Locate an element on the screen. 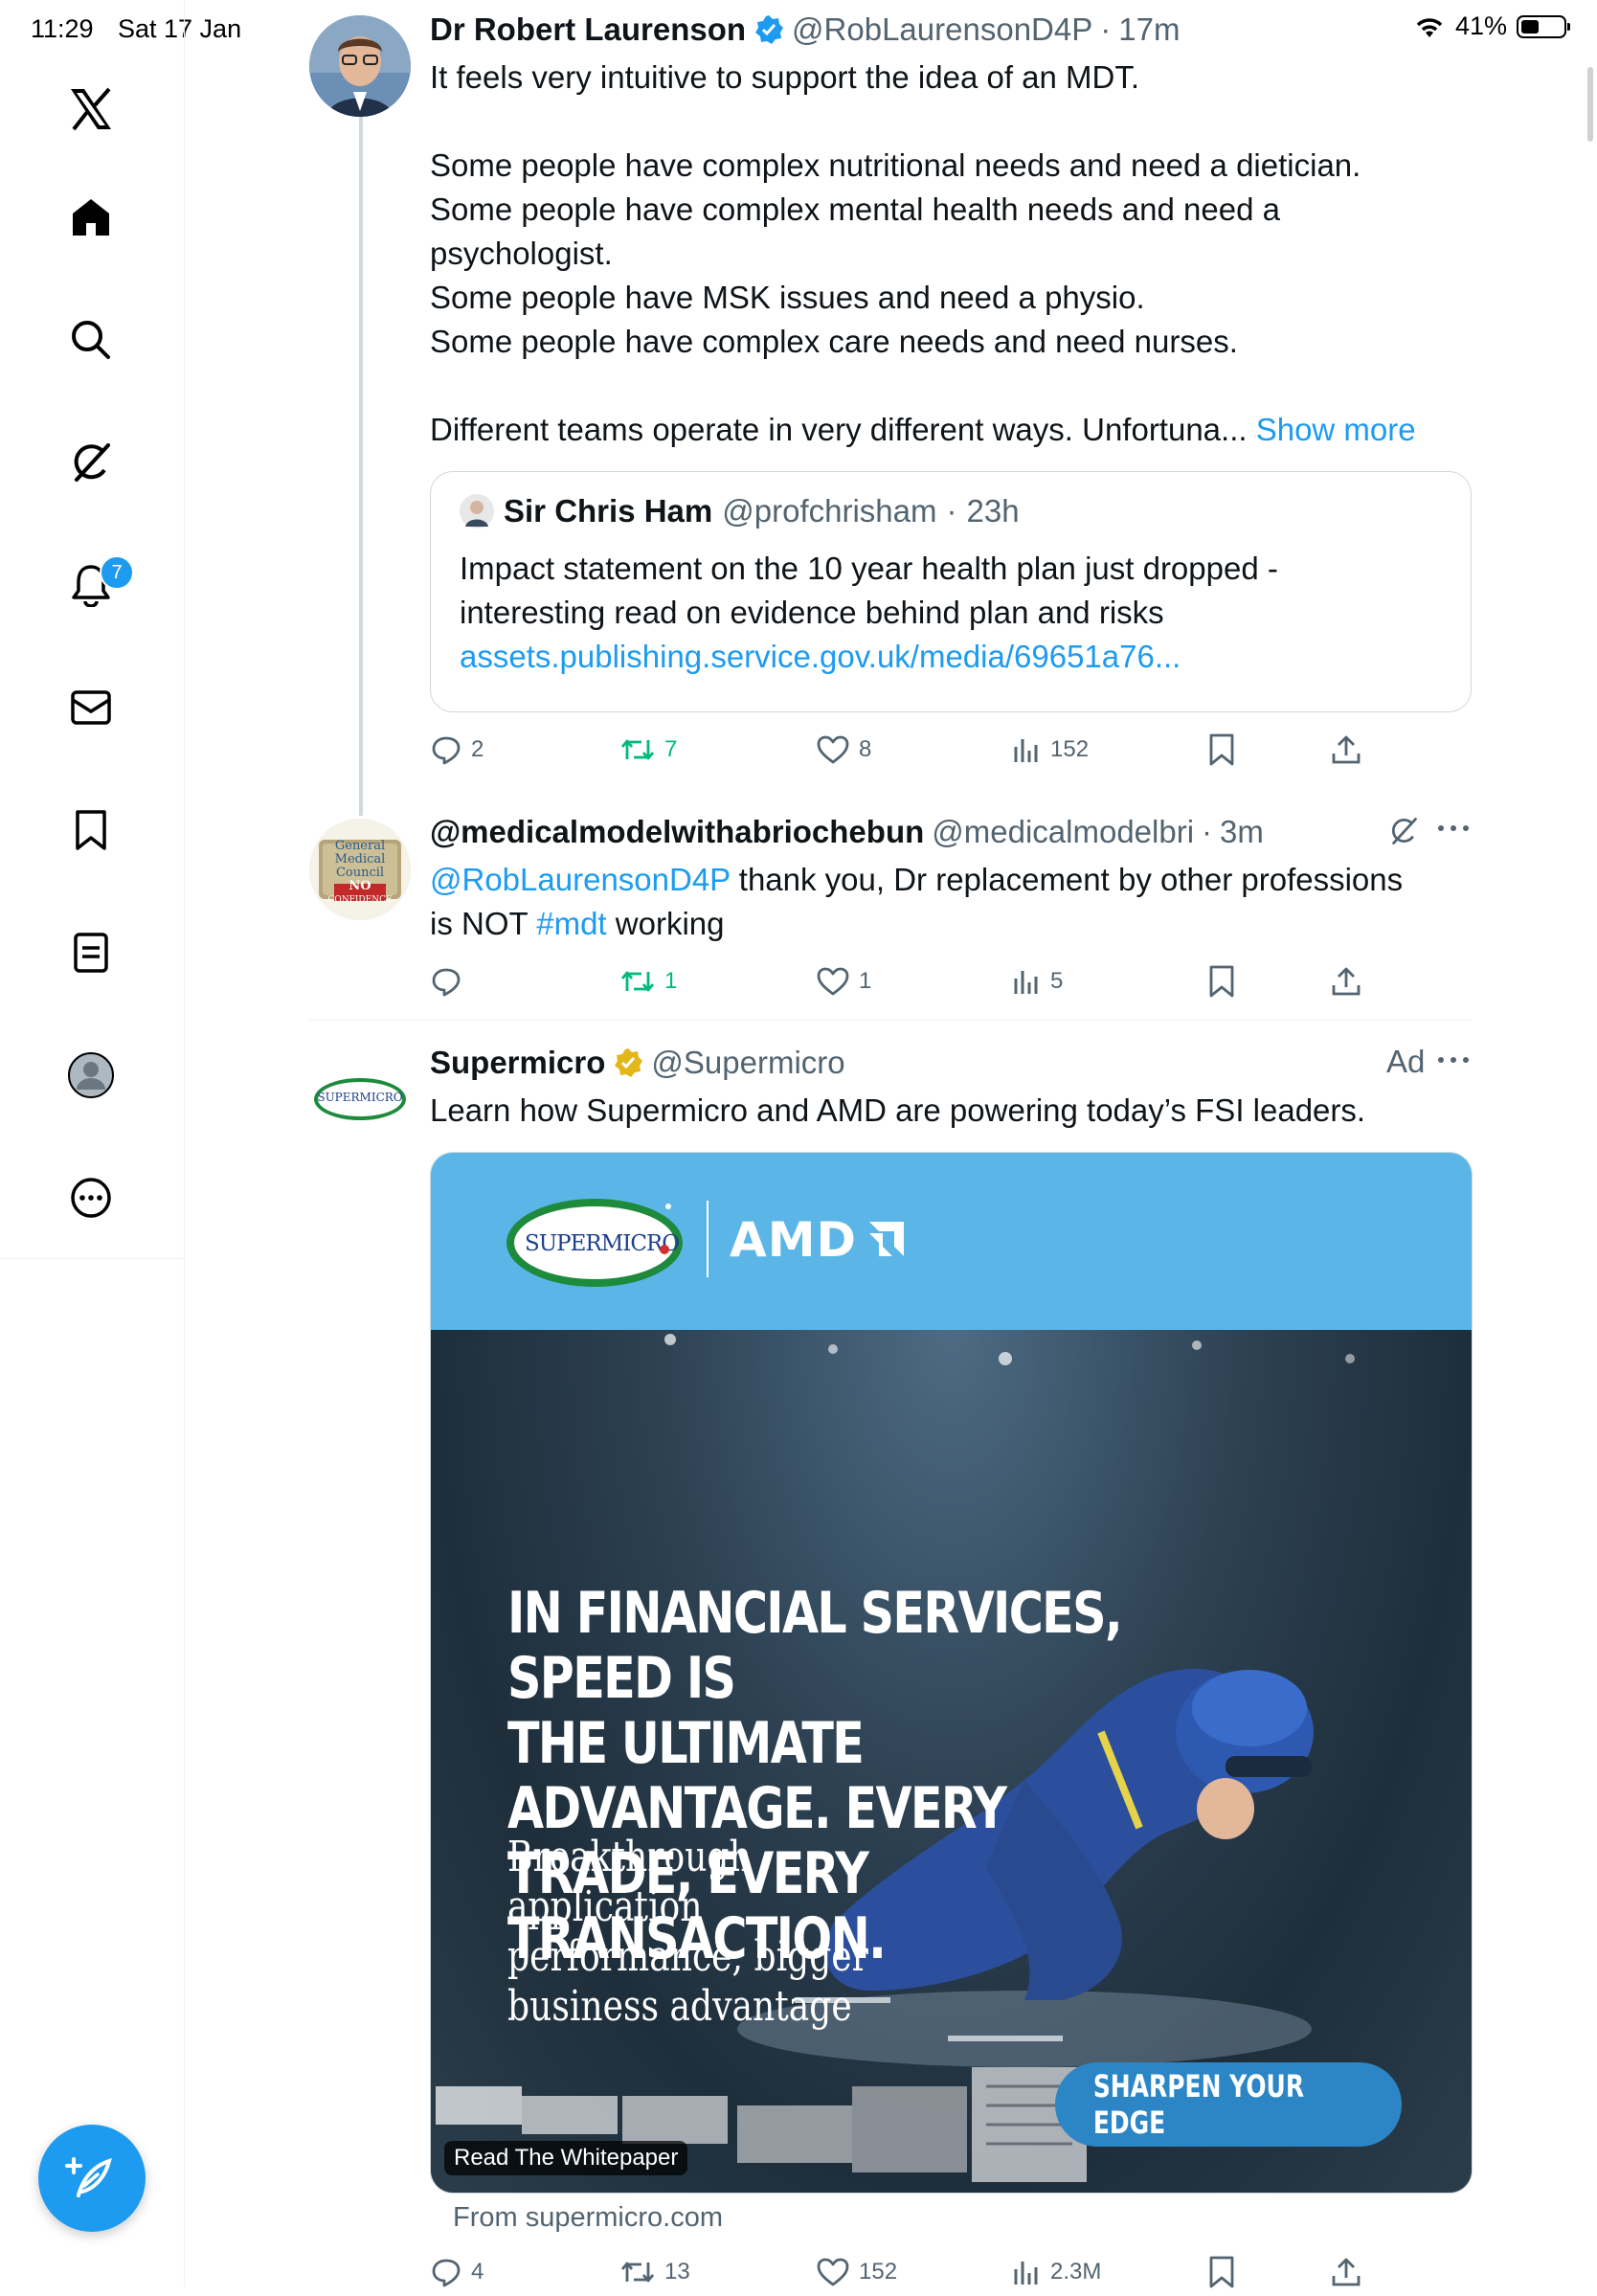  repost-count: 7 is located at coordinates (671, 749).